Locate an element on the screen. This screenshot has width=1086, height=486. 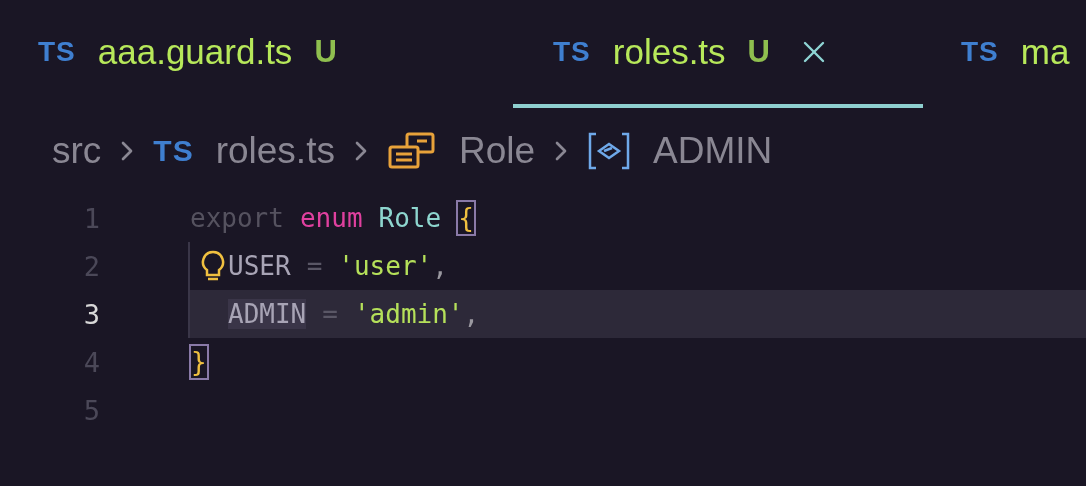
tab-label: ma is located at coordinates (1045, 52).